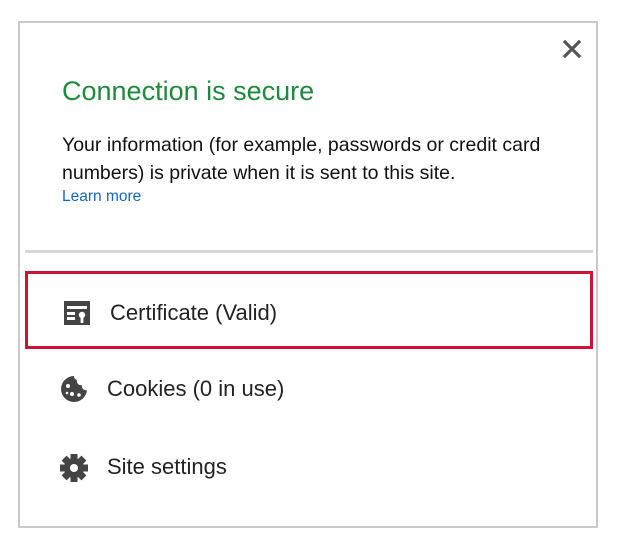 The height and width of the screenshot is (552, 619). What do you see at coordinates (196, 388) in the screenshot?
I see `cookies-label: Cookies (0 in use)` at bounding box center [196, 388].